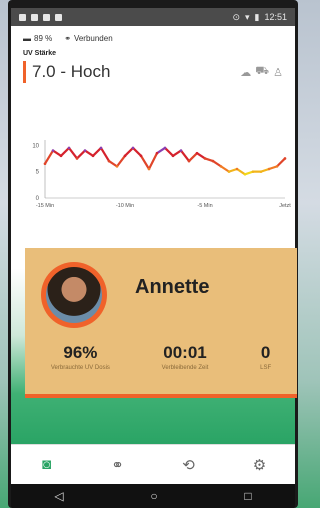 The width and height of the screenshot is (320, 508). I want to click on status-bar: ⊙ ▾ ▮ 12:51, so click(153, 17).